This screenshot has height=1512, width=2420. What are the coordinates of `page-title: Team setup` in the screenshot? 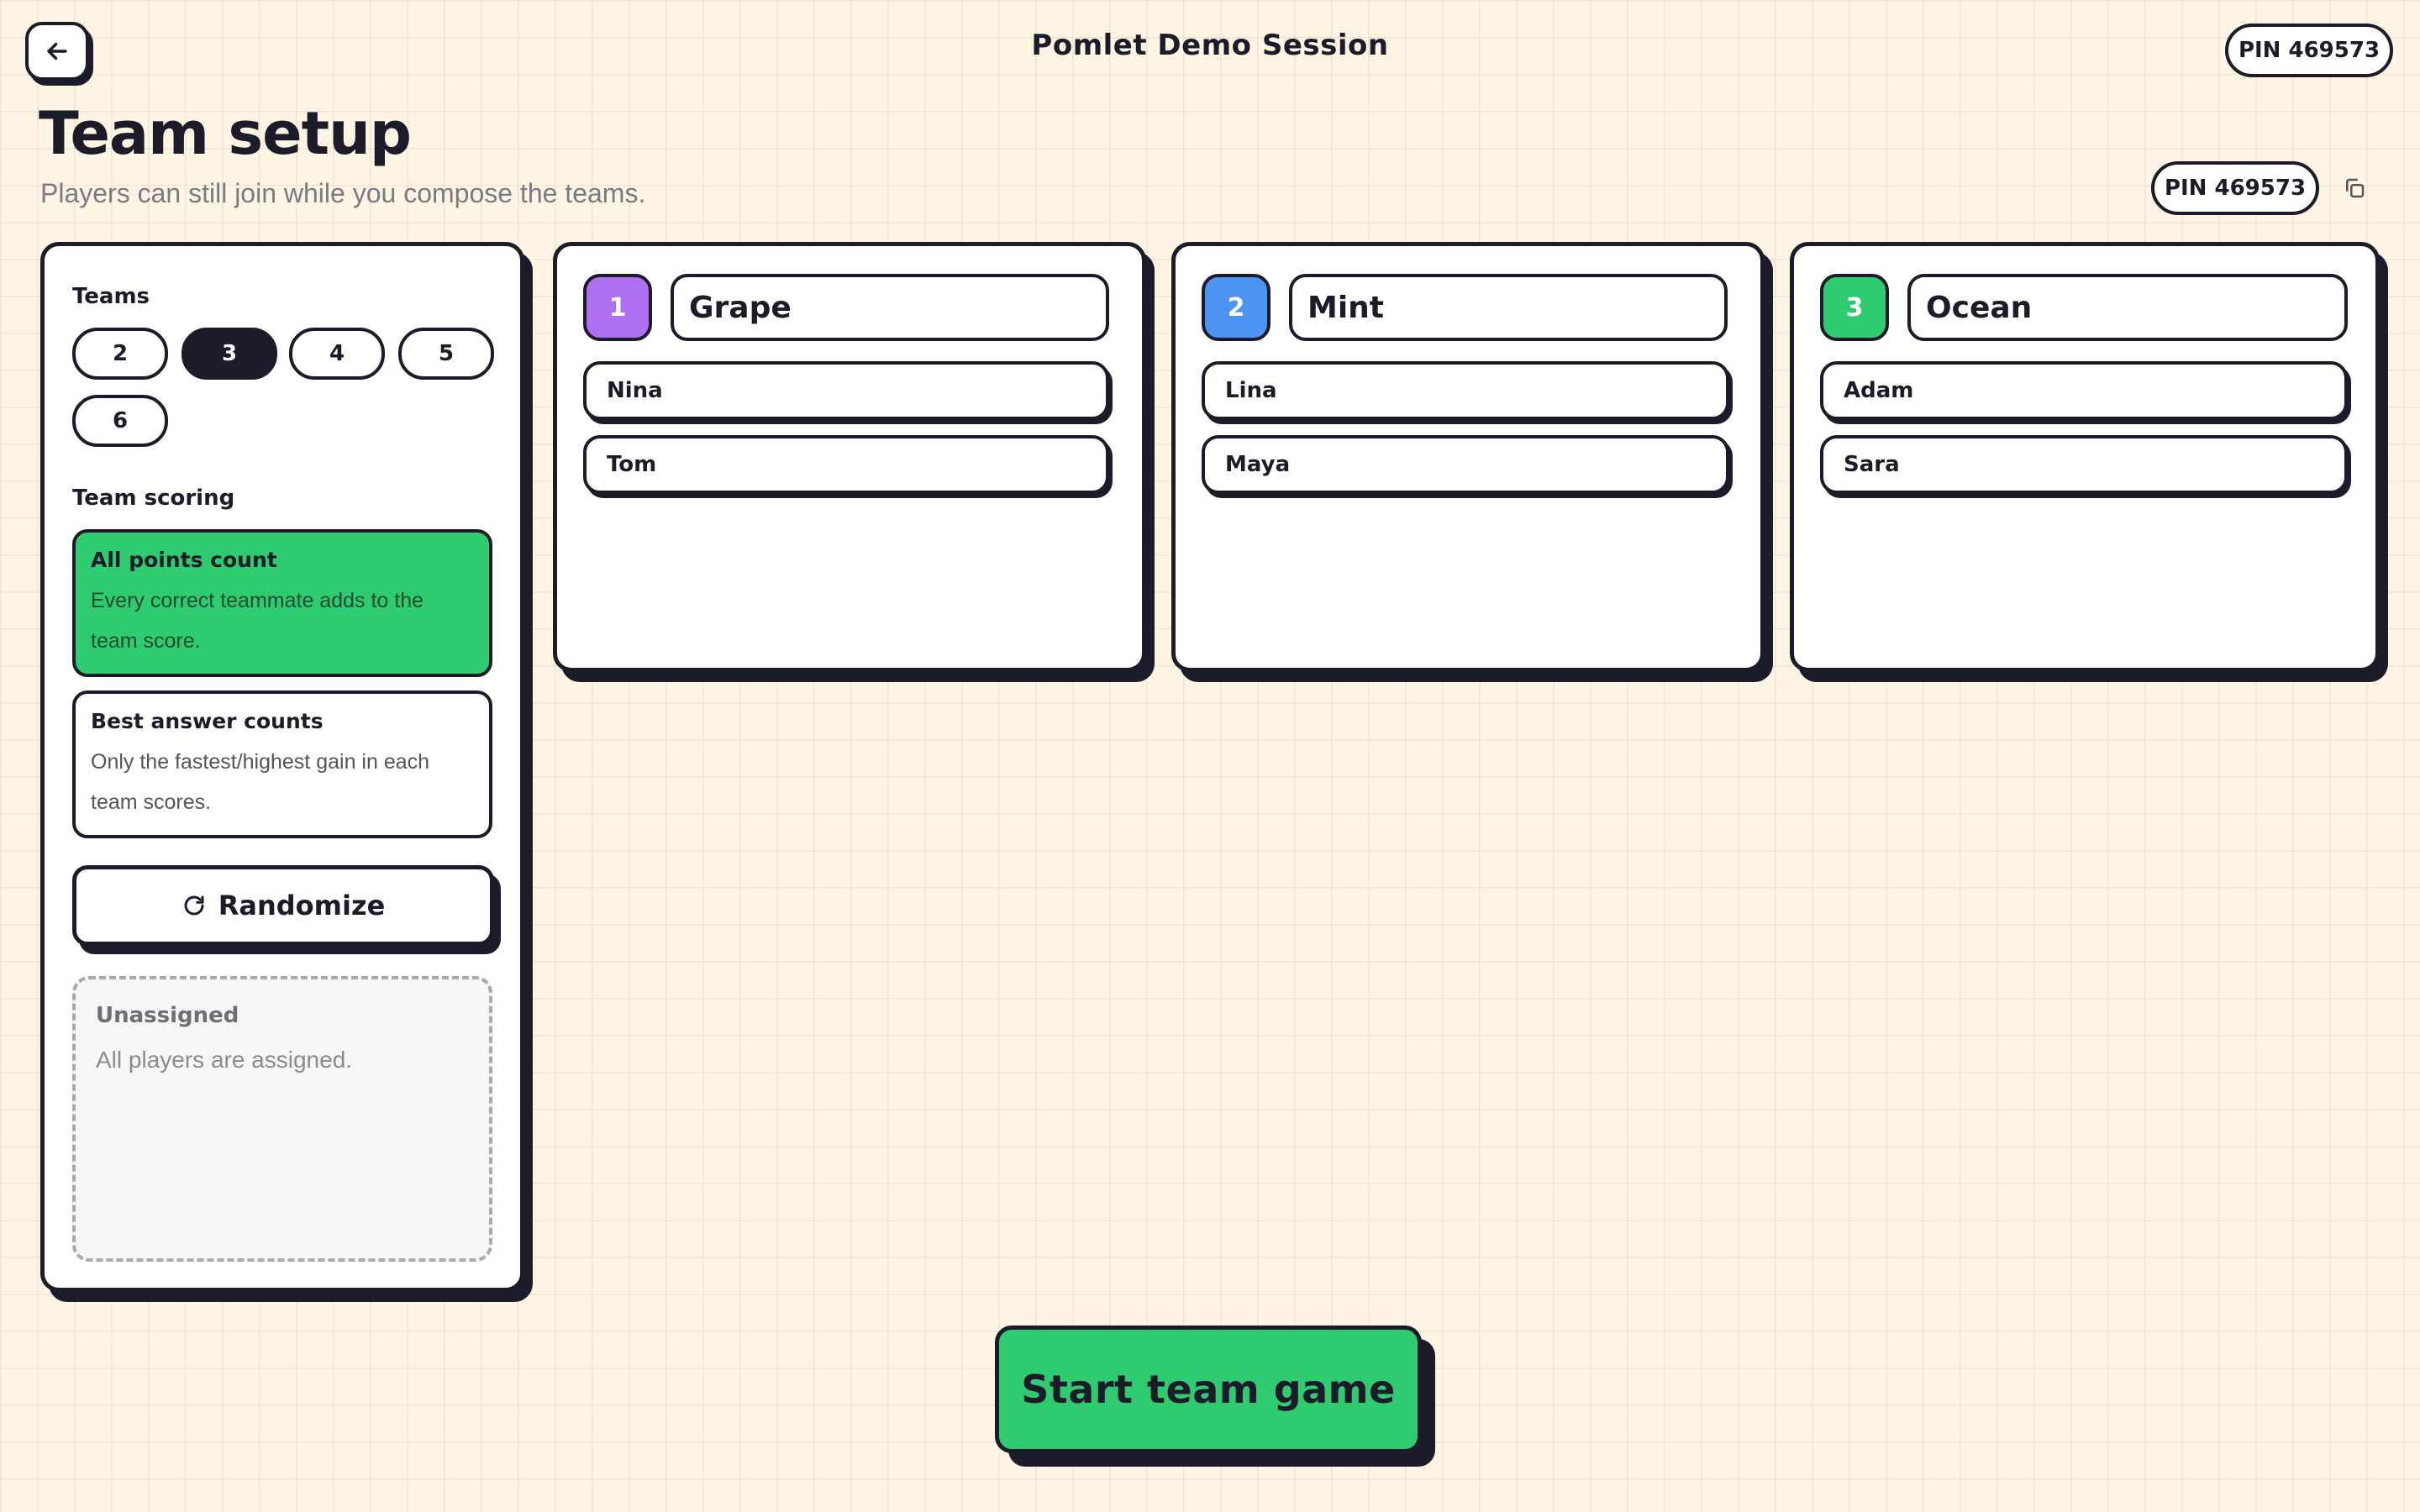 It's located at (225, 133).